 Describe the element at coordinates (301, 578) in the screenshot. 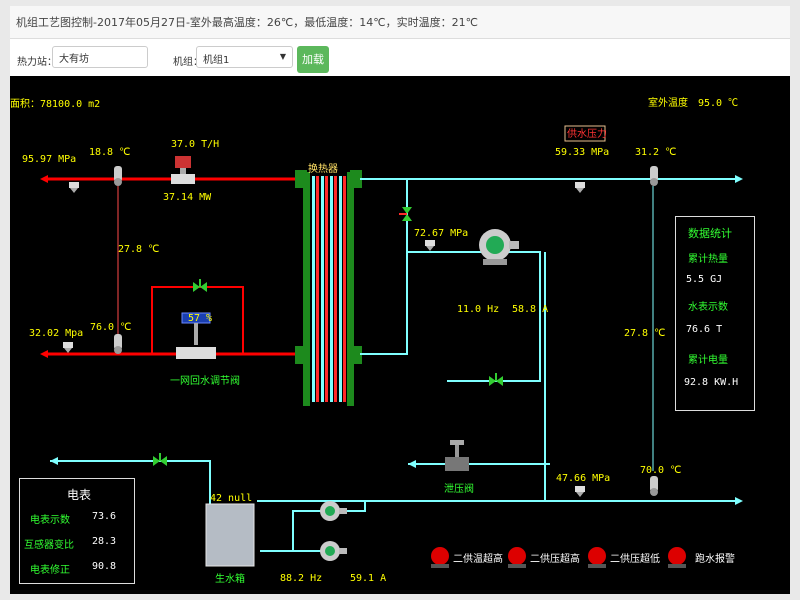

I see `makeup-pump-freq: 88.2 Hz` at that location.